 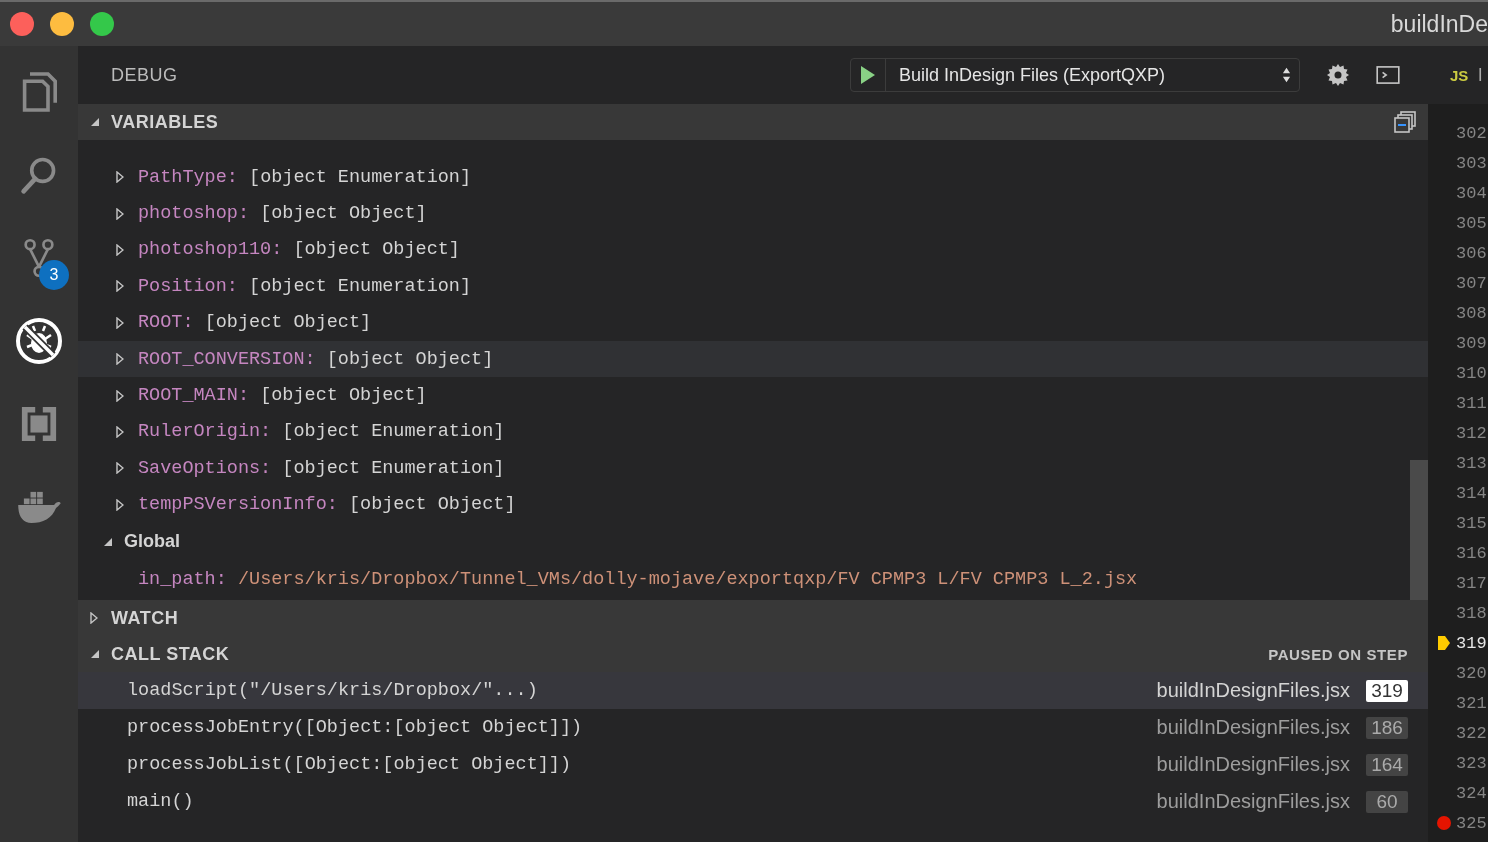 What do you see at coordinates (868, 75) in the screenshot?
I see `start-debugging-icon` at bounding box center [868, 75].